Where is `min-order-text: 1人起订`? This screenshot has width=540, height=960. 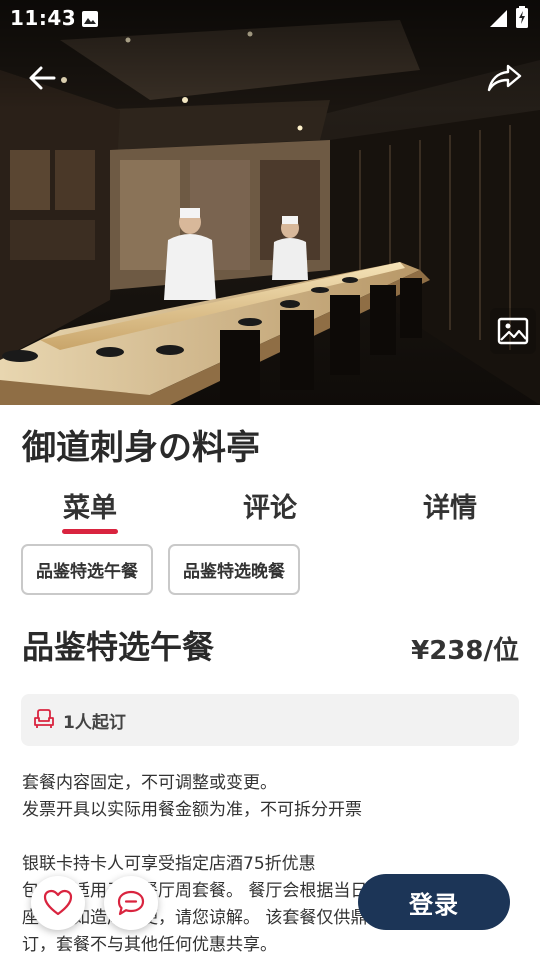
min-order-text: 1人起订 is located at coordinates (94, 723).